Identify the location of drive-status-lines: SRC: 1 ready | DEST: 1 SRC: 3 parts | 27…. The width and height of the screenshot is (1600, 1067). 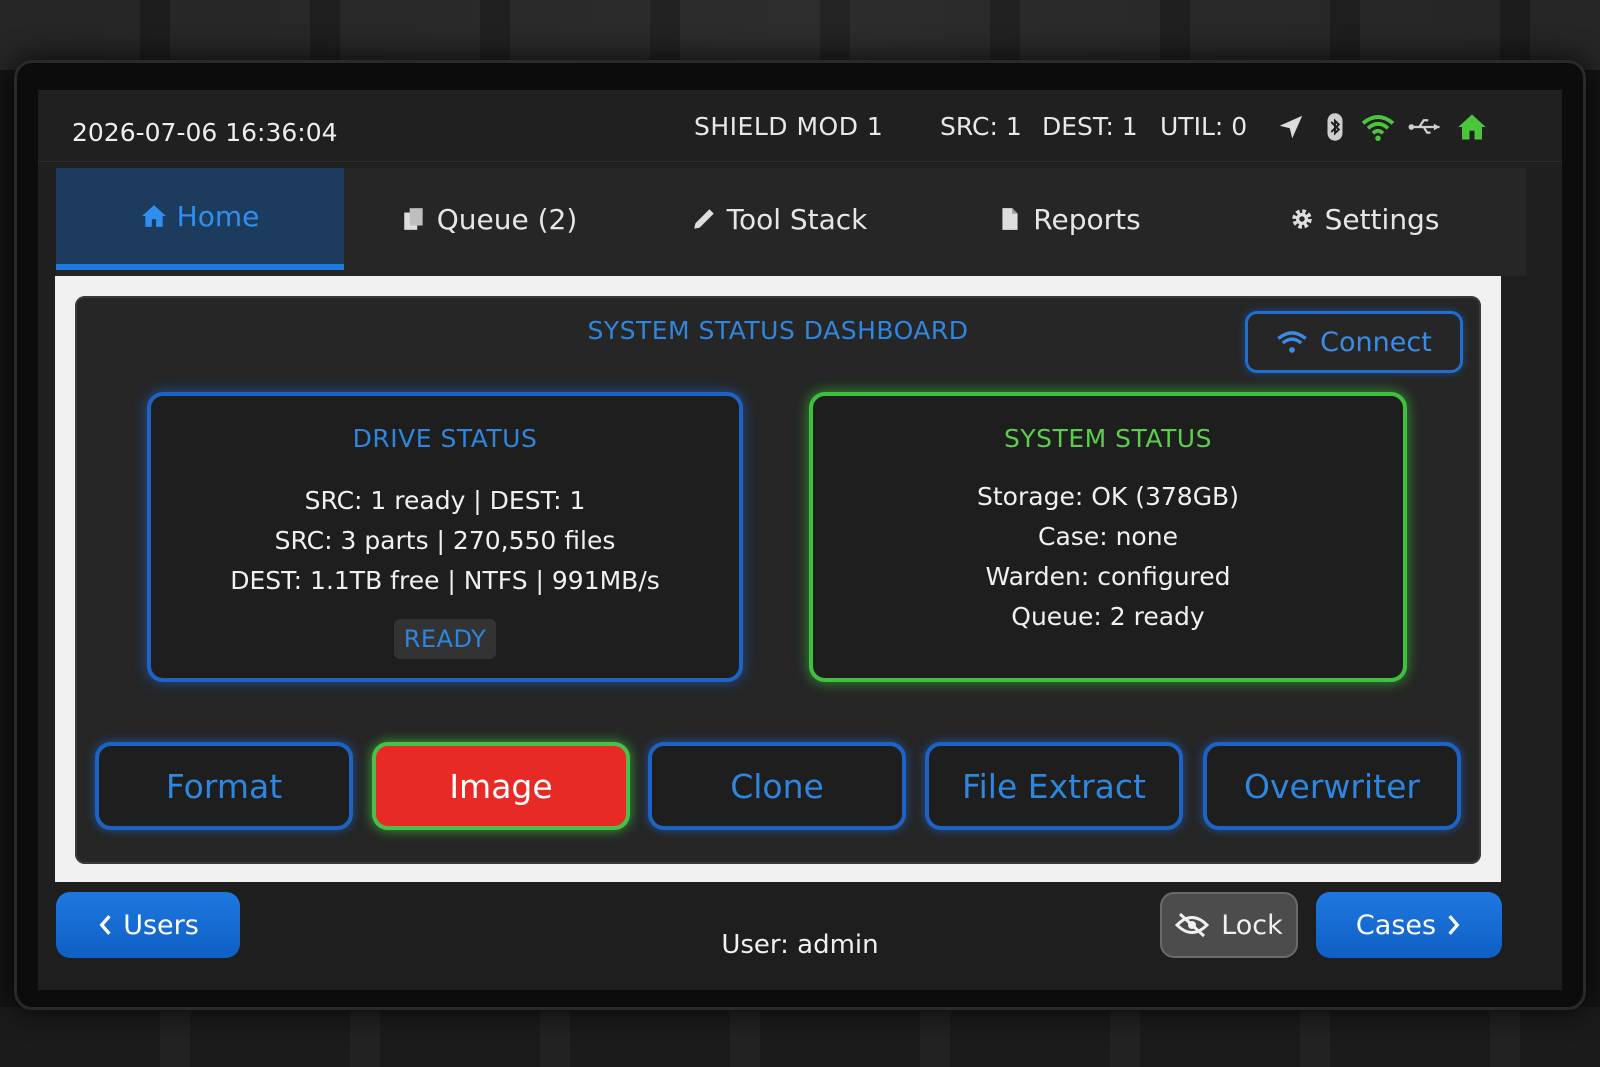
(445, 541).